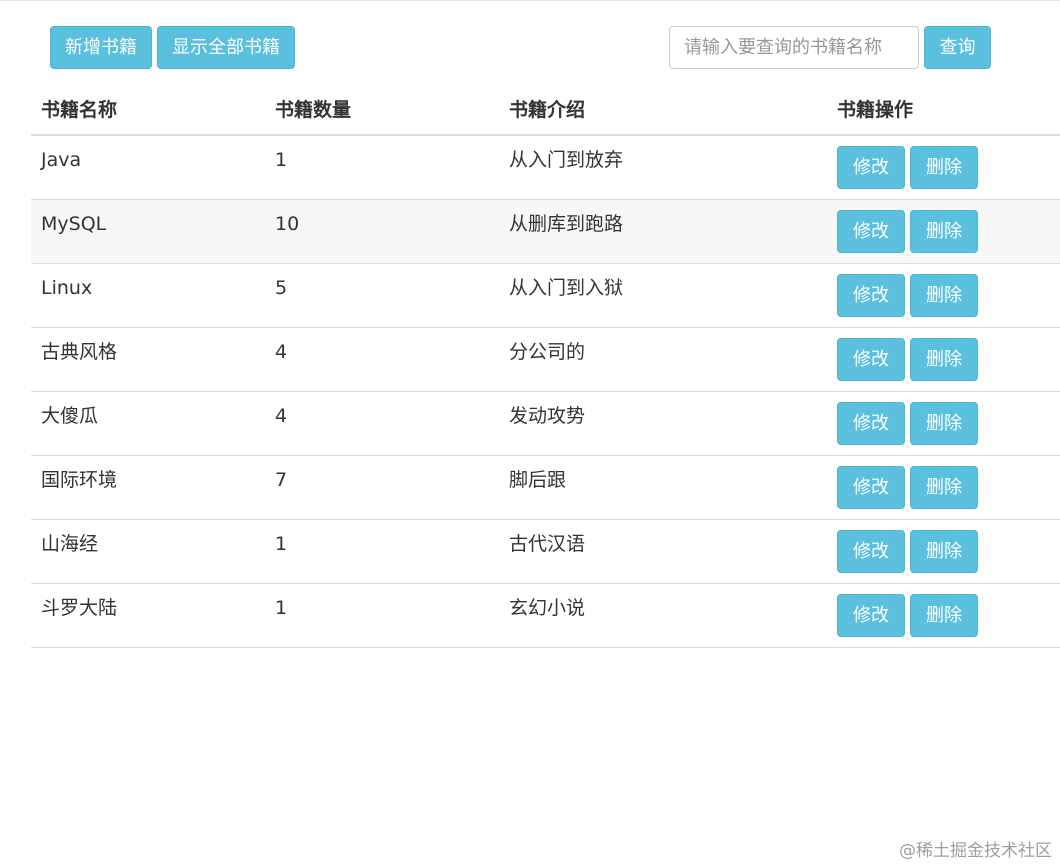 The height and width of the screenshot is (867, 1060). Describe the element at coordinates (538, 480) in the screenshot. I see `book-description-cell: 脚后跟` at that location.